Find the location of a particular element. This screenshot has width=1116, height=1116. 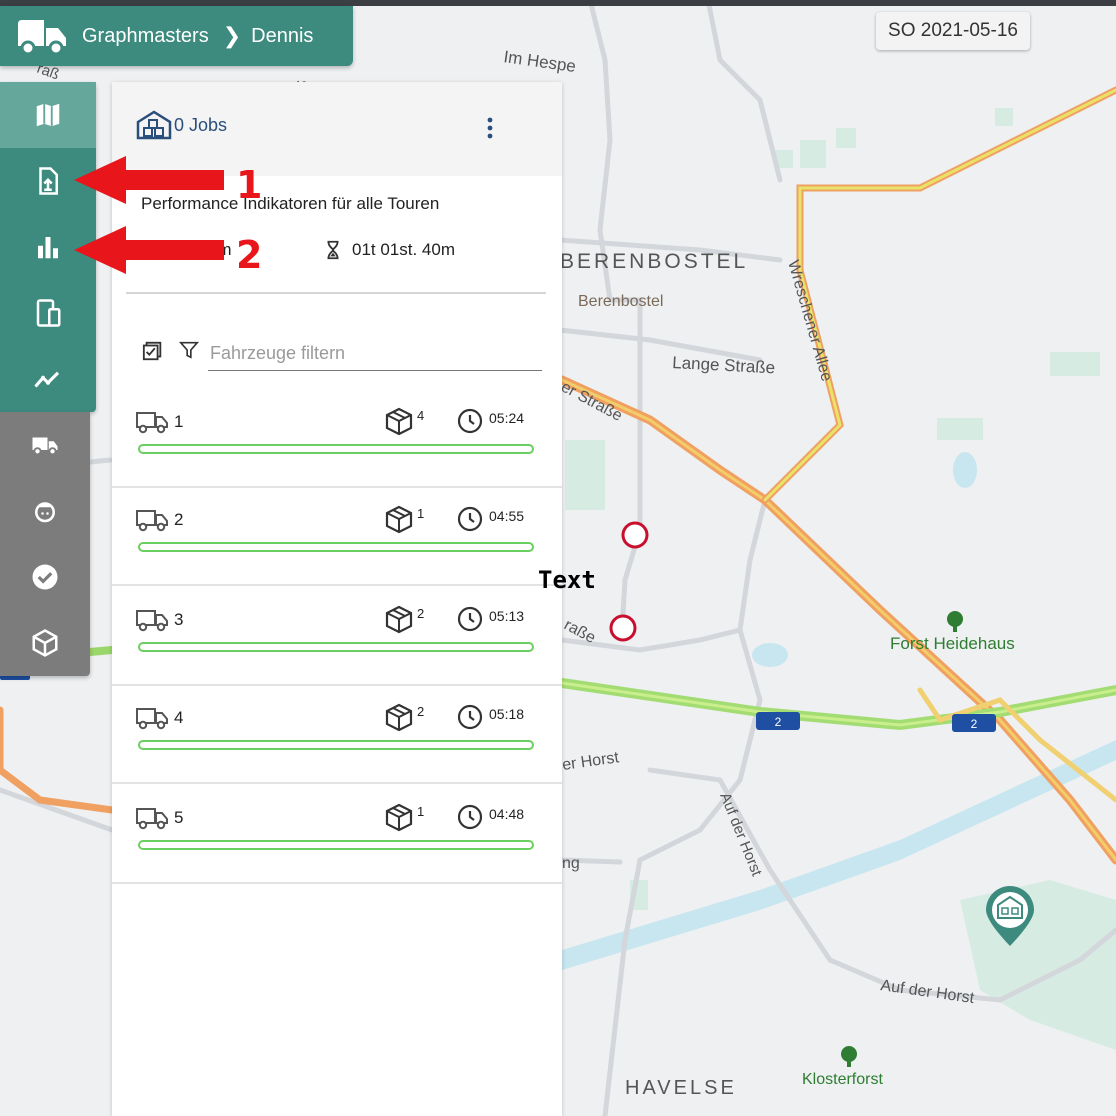

file-upload-icon is located at coordinates (48, 181).